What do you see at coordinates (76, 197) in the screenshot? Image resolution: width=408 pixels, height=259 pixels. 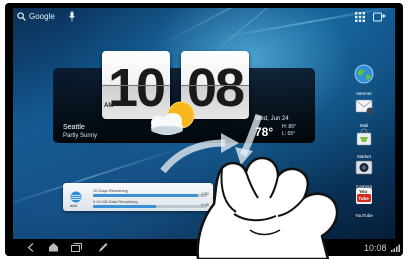 I see `att-logo-icon` at bounding box center [76, 197].